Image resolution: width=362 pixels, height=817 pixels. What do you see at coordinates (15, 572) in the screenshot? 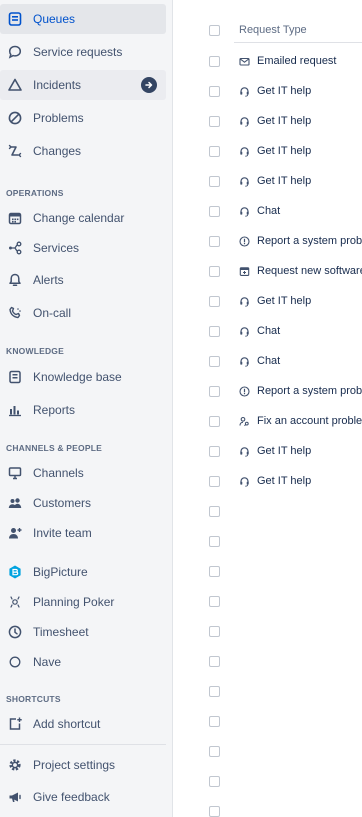
I see `bigpicture-logo-icon` at bounding box center [15, 572].